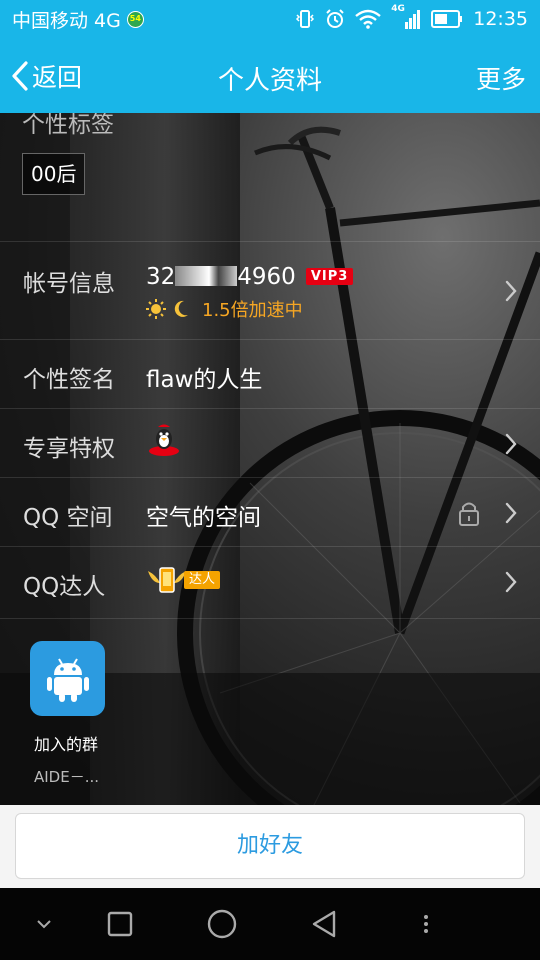 This screenshot has height=960, width=540. What do you see at coordinates (66, 20) in the screenshot?
I see `carrier-text: 中国移动 4G` at bounding box center [66, 20].